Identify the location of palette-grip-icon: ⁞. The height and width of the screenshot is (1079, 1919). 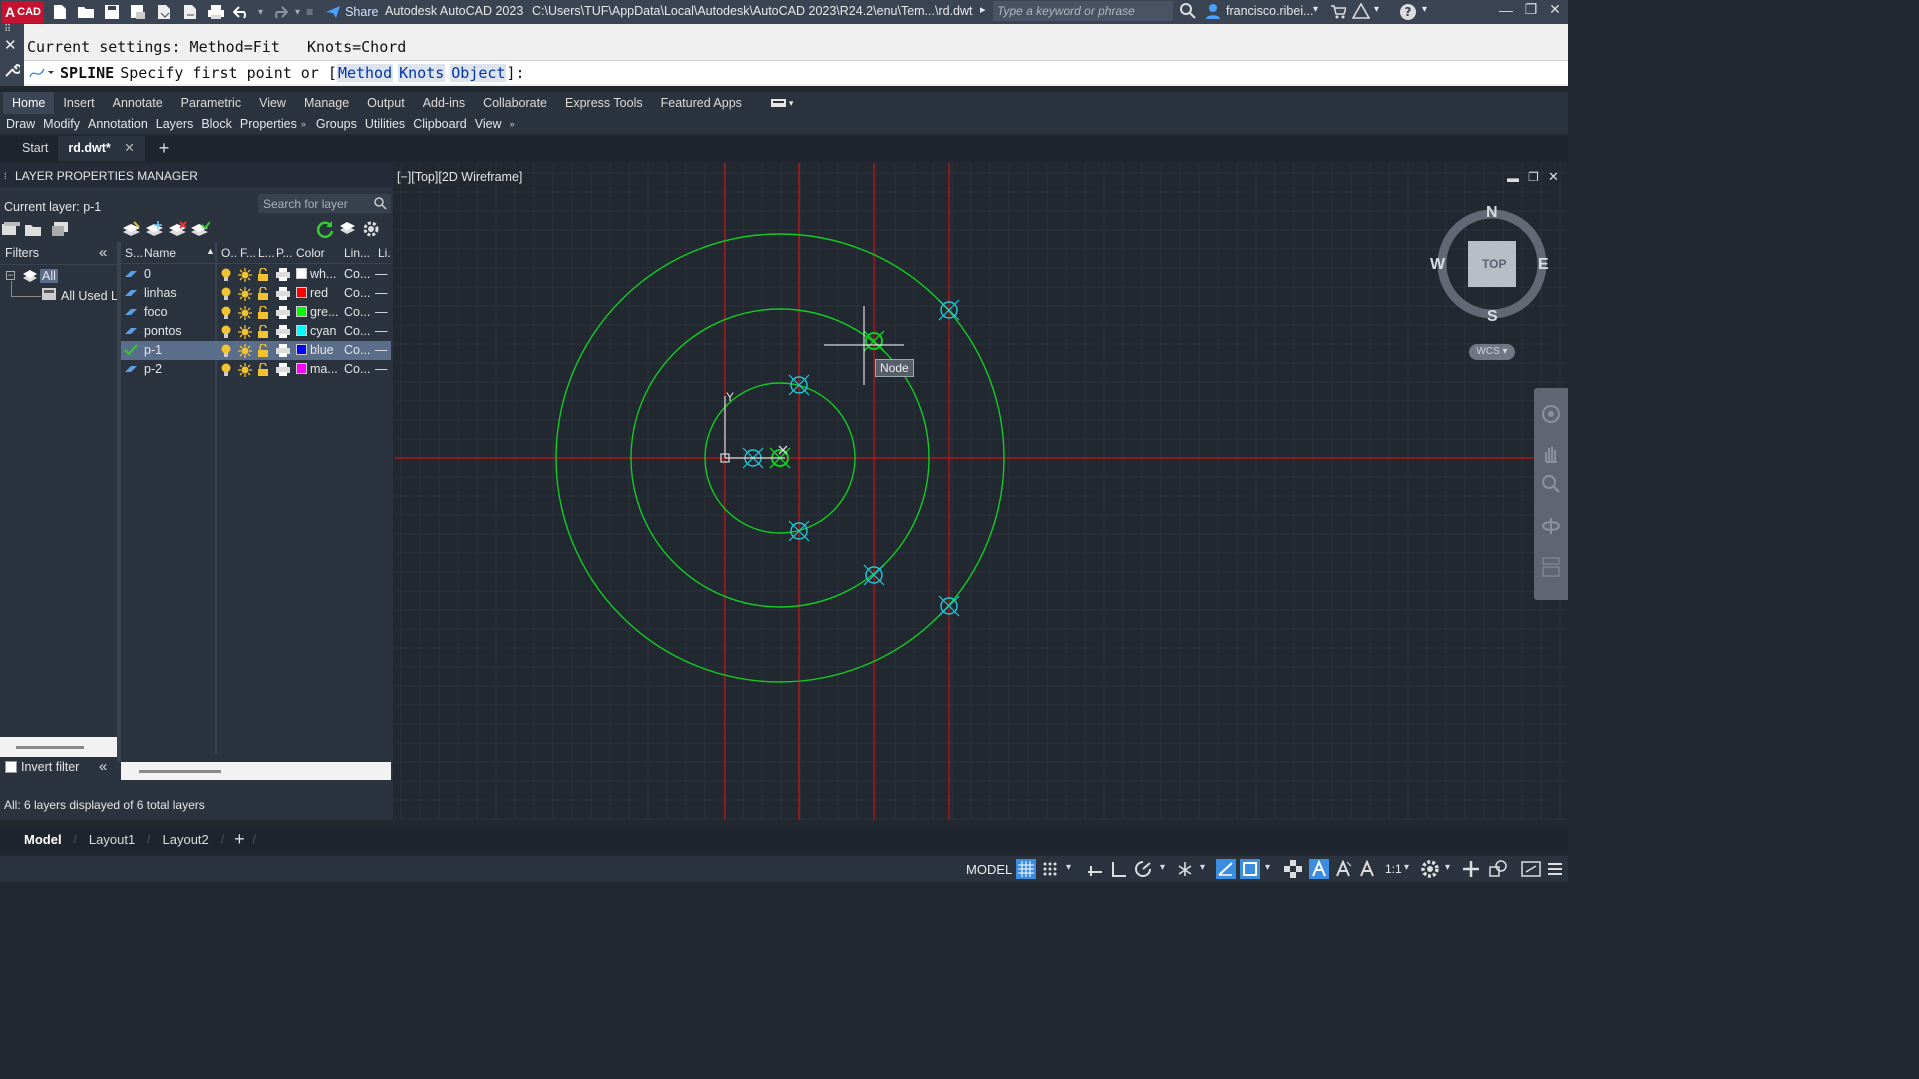
(5, 176).